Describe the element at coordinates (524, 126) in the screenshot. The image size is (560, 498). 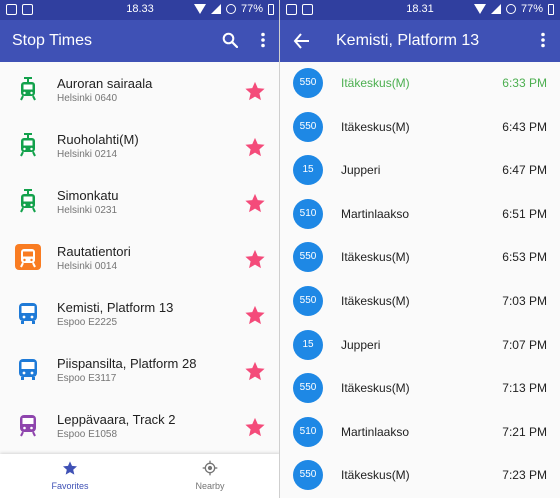
I see `departure-time: 6:43 PM` at that location.